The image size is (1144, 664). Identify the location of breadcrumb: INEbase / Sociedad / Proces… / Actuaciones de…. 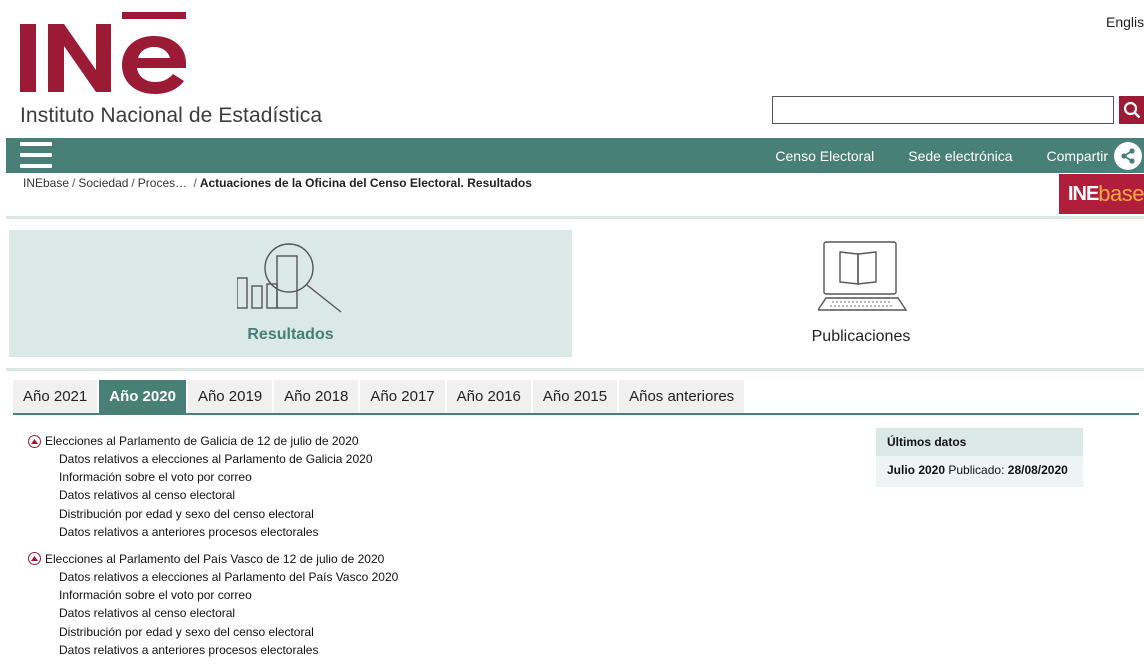
(277, 183).